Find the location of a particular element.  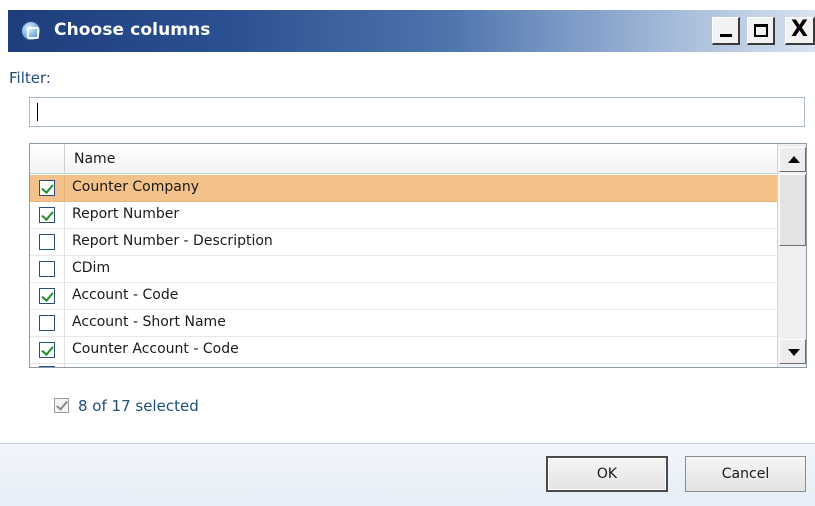

close-button: X is located at coordinates (800, 31).